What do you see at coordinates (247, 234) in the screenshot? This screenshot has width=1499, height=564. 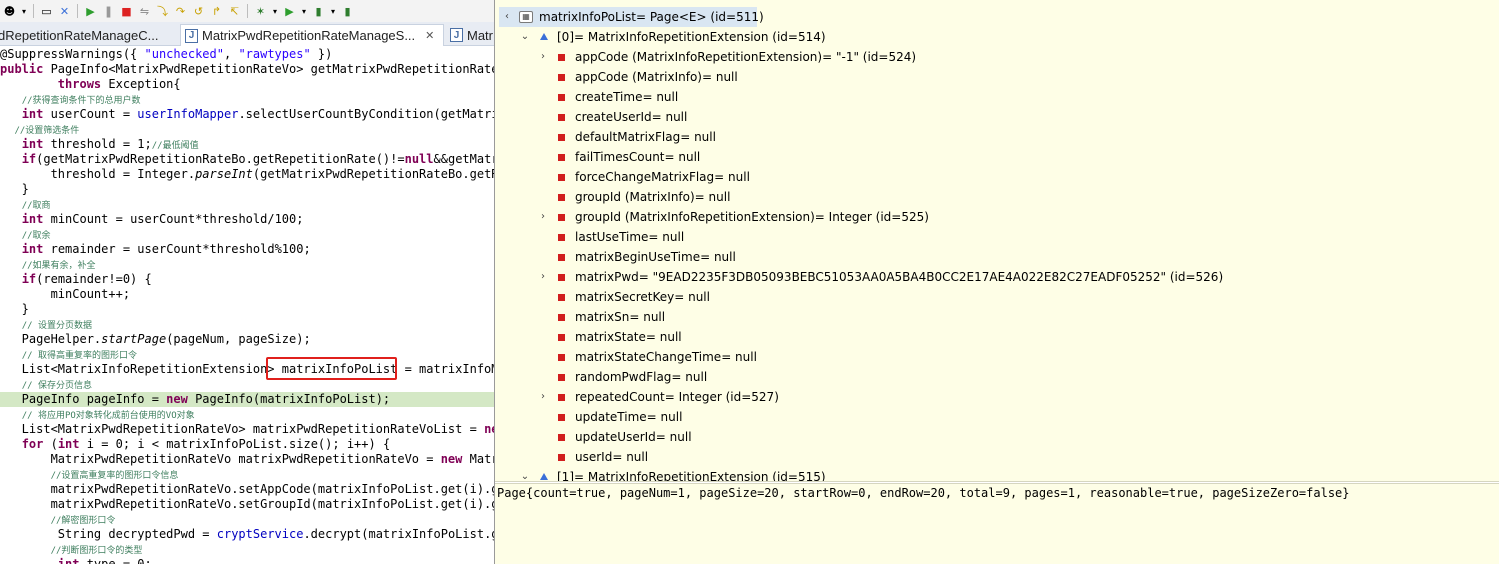 I see `code-line: //取余` at bounding box center [247, 234].